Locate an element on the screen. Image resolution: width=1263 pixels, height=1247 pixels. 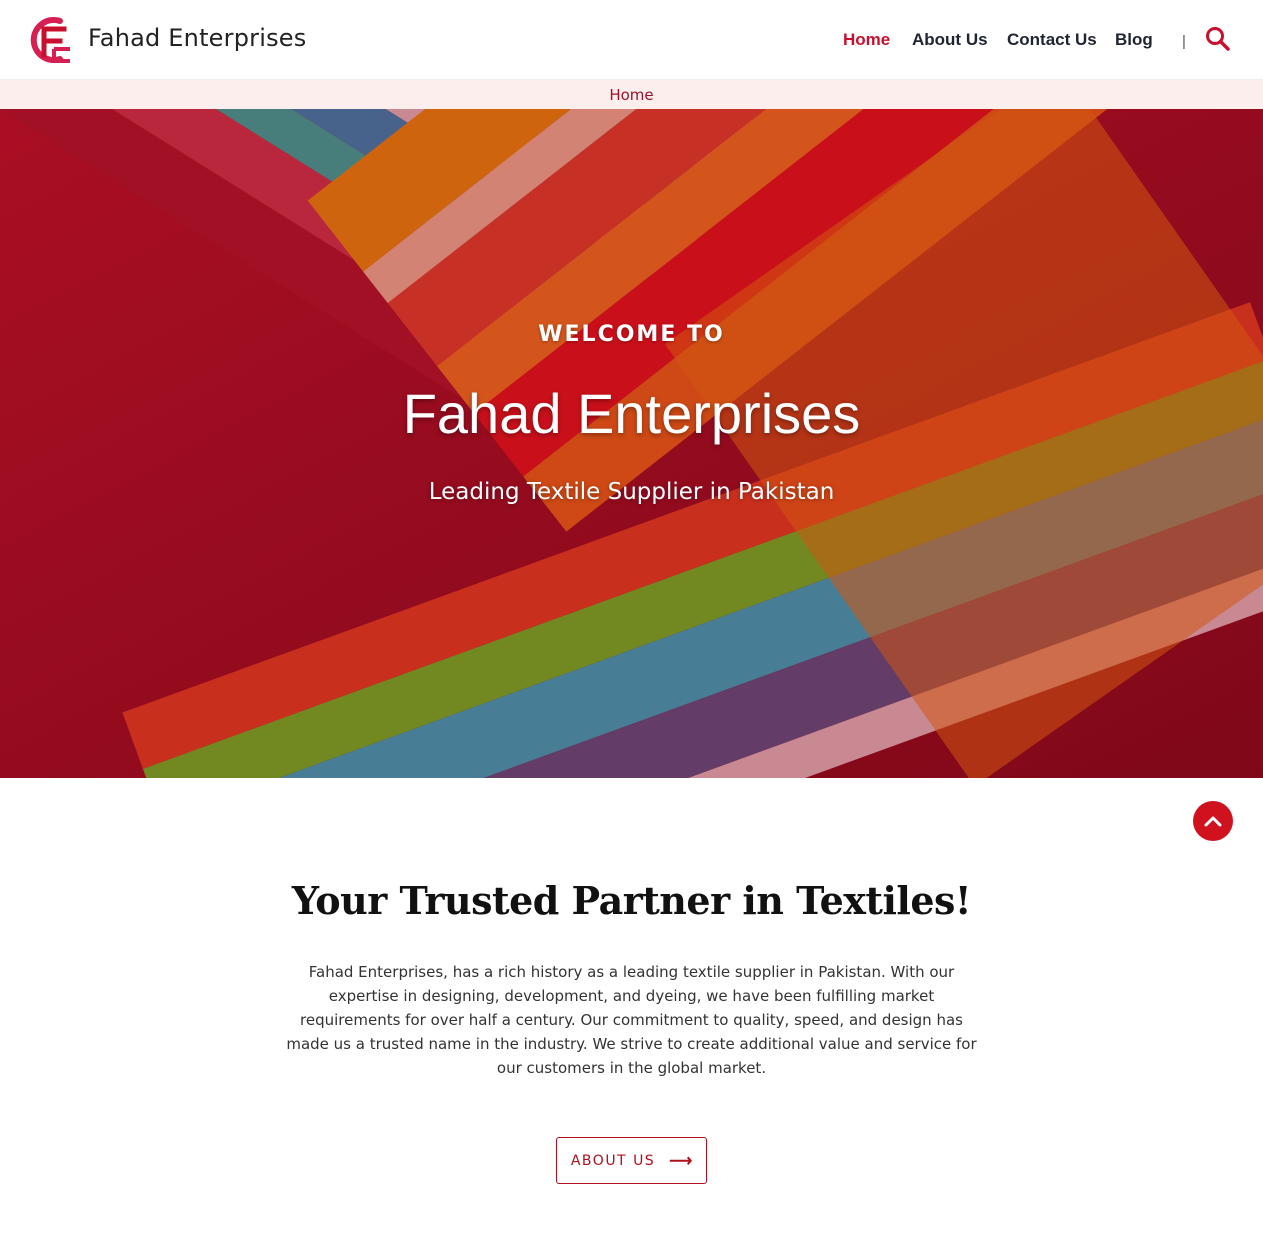
nav-home: Home is located at coordinates (866, 40).